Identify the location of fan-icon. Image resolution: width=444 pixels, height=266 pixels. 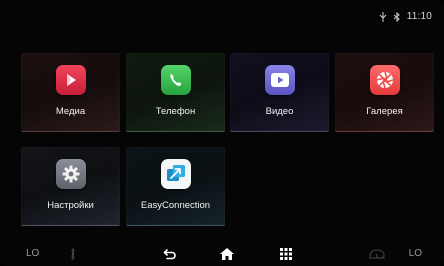
(73, 254).